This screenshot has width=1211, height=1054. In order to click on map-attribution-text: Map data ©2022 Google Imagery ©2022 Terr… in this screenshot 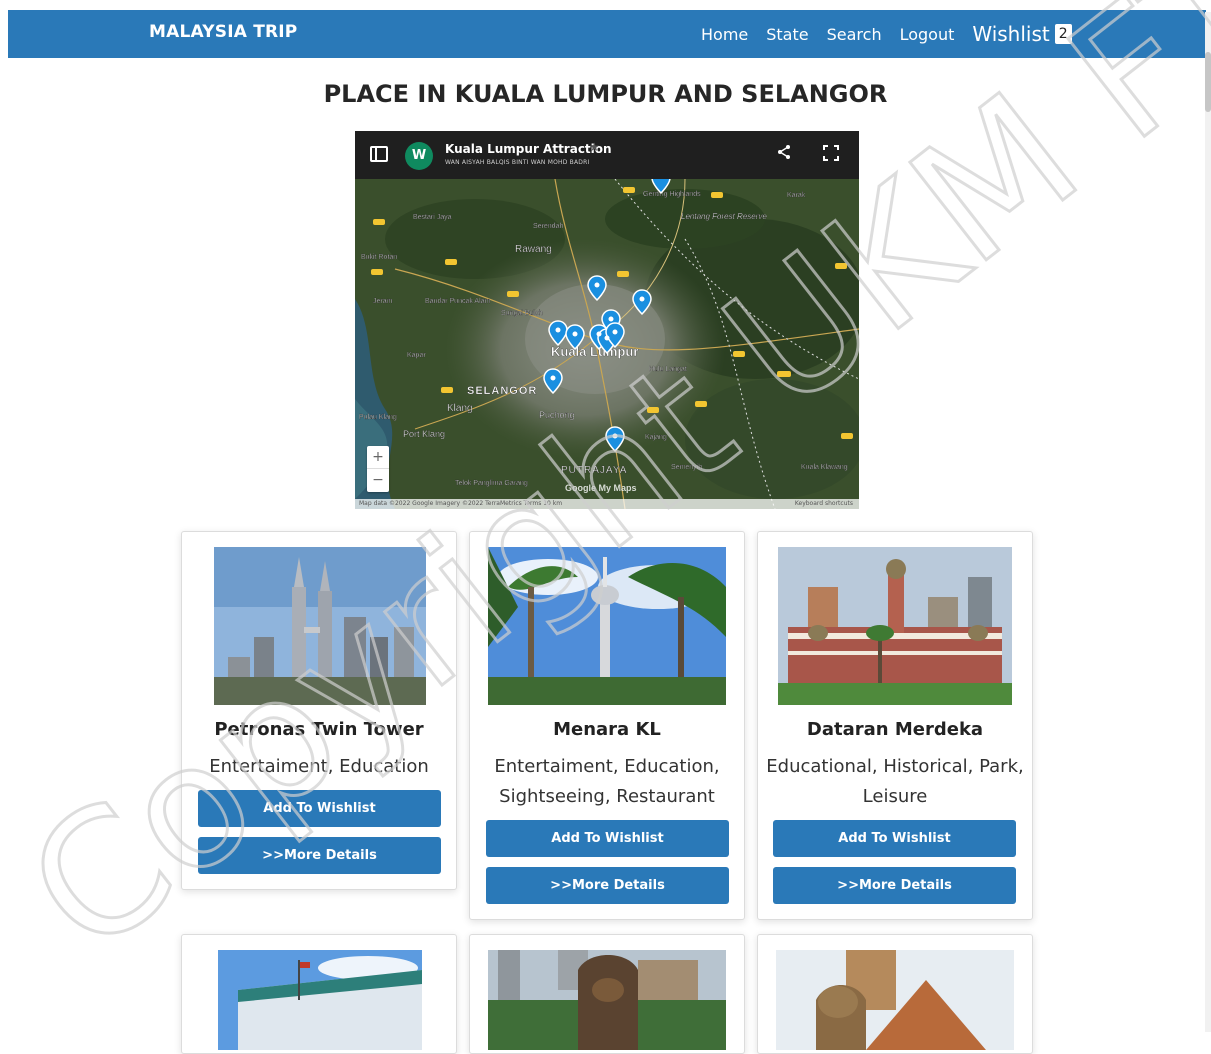, I will do `click(460, 504)`.